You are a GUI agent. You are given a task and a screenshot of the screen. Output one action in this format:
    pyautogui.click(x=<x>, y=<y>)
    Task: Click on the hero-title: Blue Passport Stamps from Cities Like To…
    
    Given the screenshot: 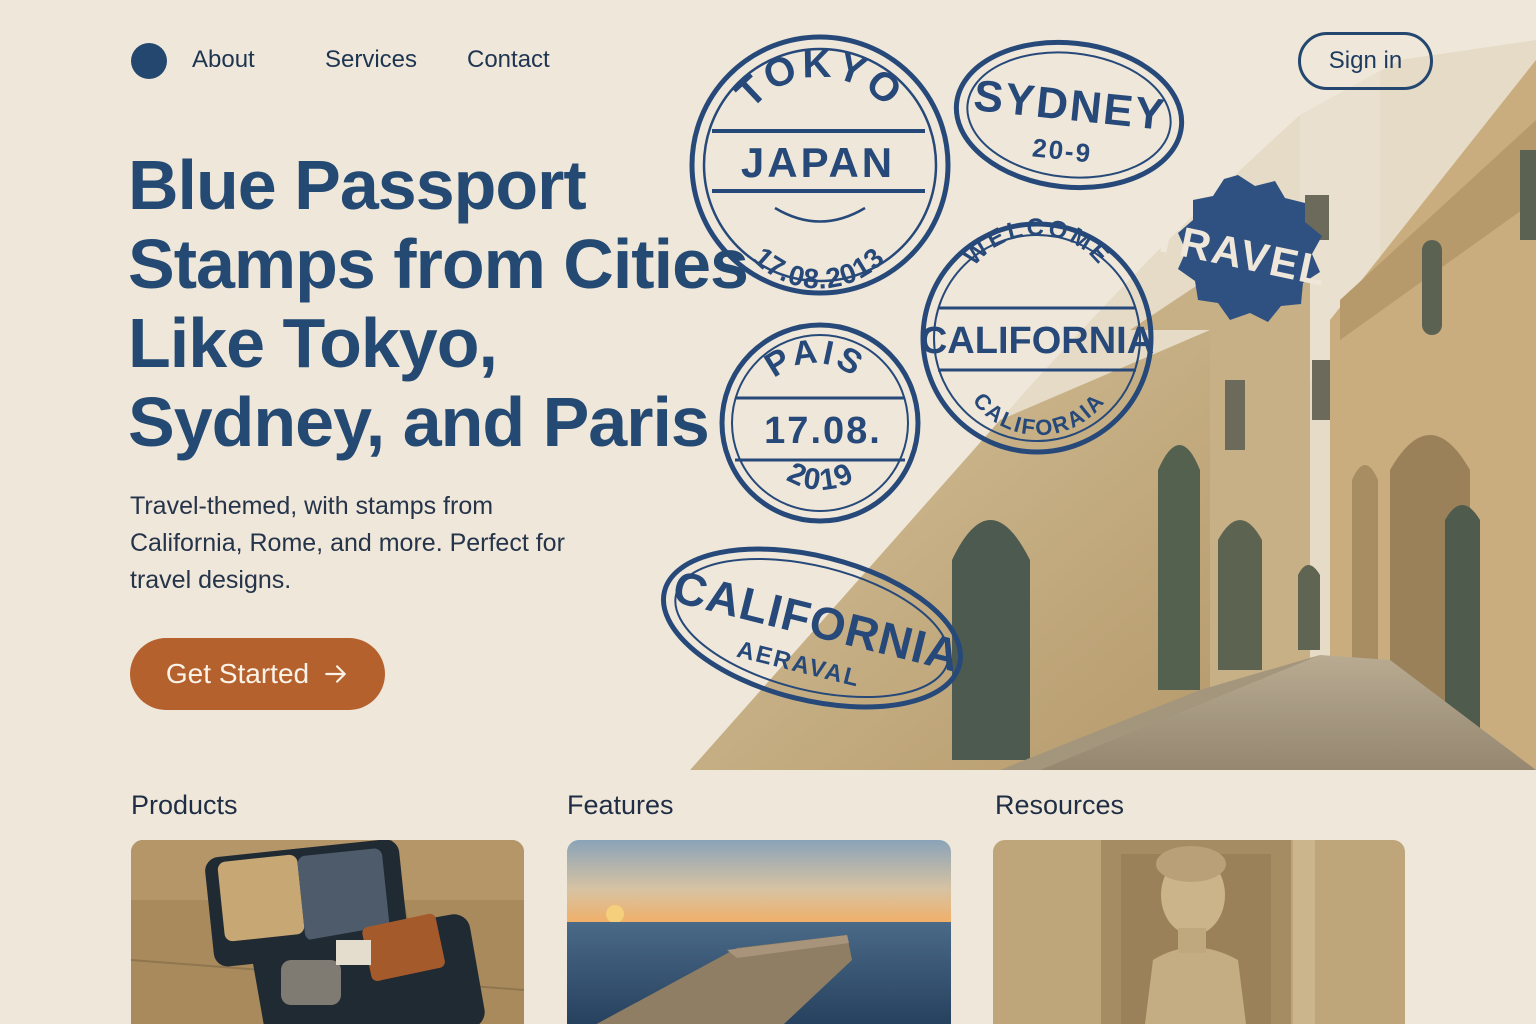 What is the action you would take?
    pyautogui.click(x=438, y=303)
    